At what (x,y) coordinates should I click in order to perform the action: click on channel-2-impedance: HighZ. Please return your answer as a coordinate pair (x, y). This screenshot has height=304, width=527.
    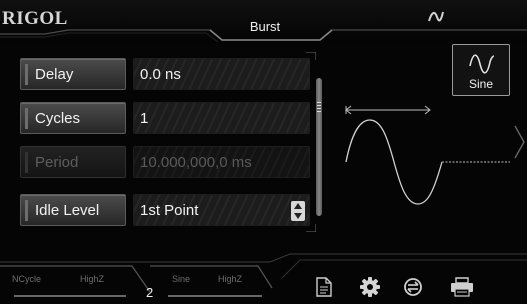
    Looking at the image, I should click on (230, 279).